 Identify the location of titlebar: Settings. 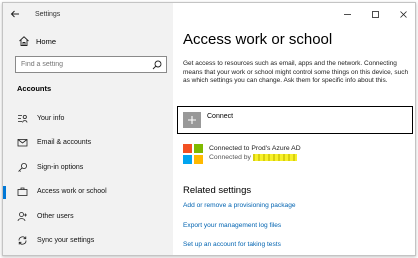
(88, 14).